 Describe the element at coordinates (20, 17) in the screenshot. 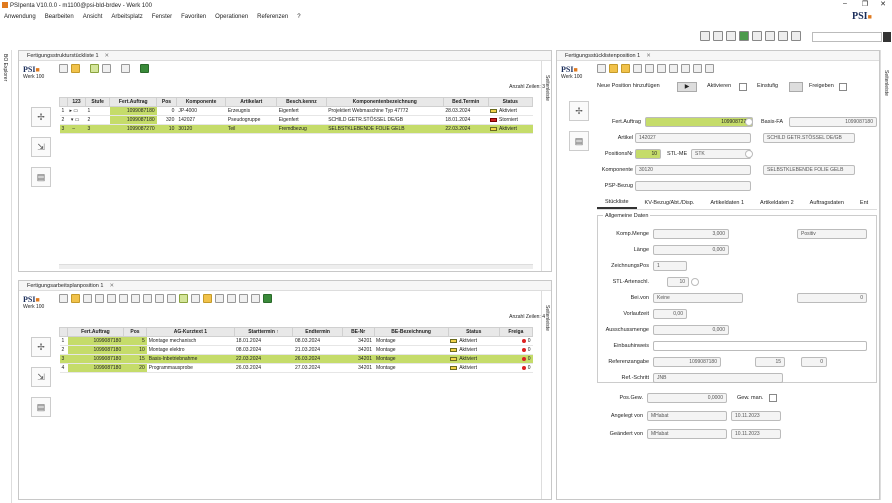

I see `menu-anwendung: Anwendung` at that location.